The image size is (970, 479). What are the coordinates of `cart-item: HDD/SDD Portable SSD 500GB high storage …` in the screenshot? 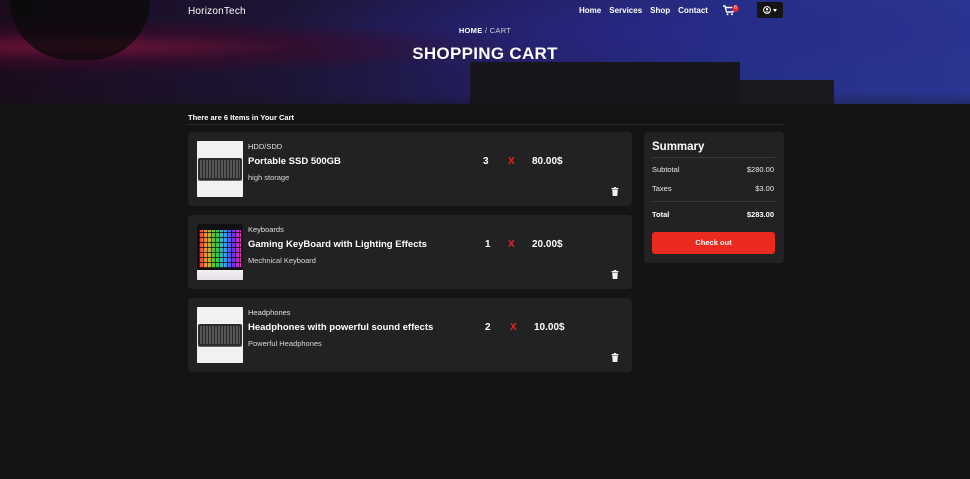 It's located at (410, 169).